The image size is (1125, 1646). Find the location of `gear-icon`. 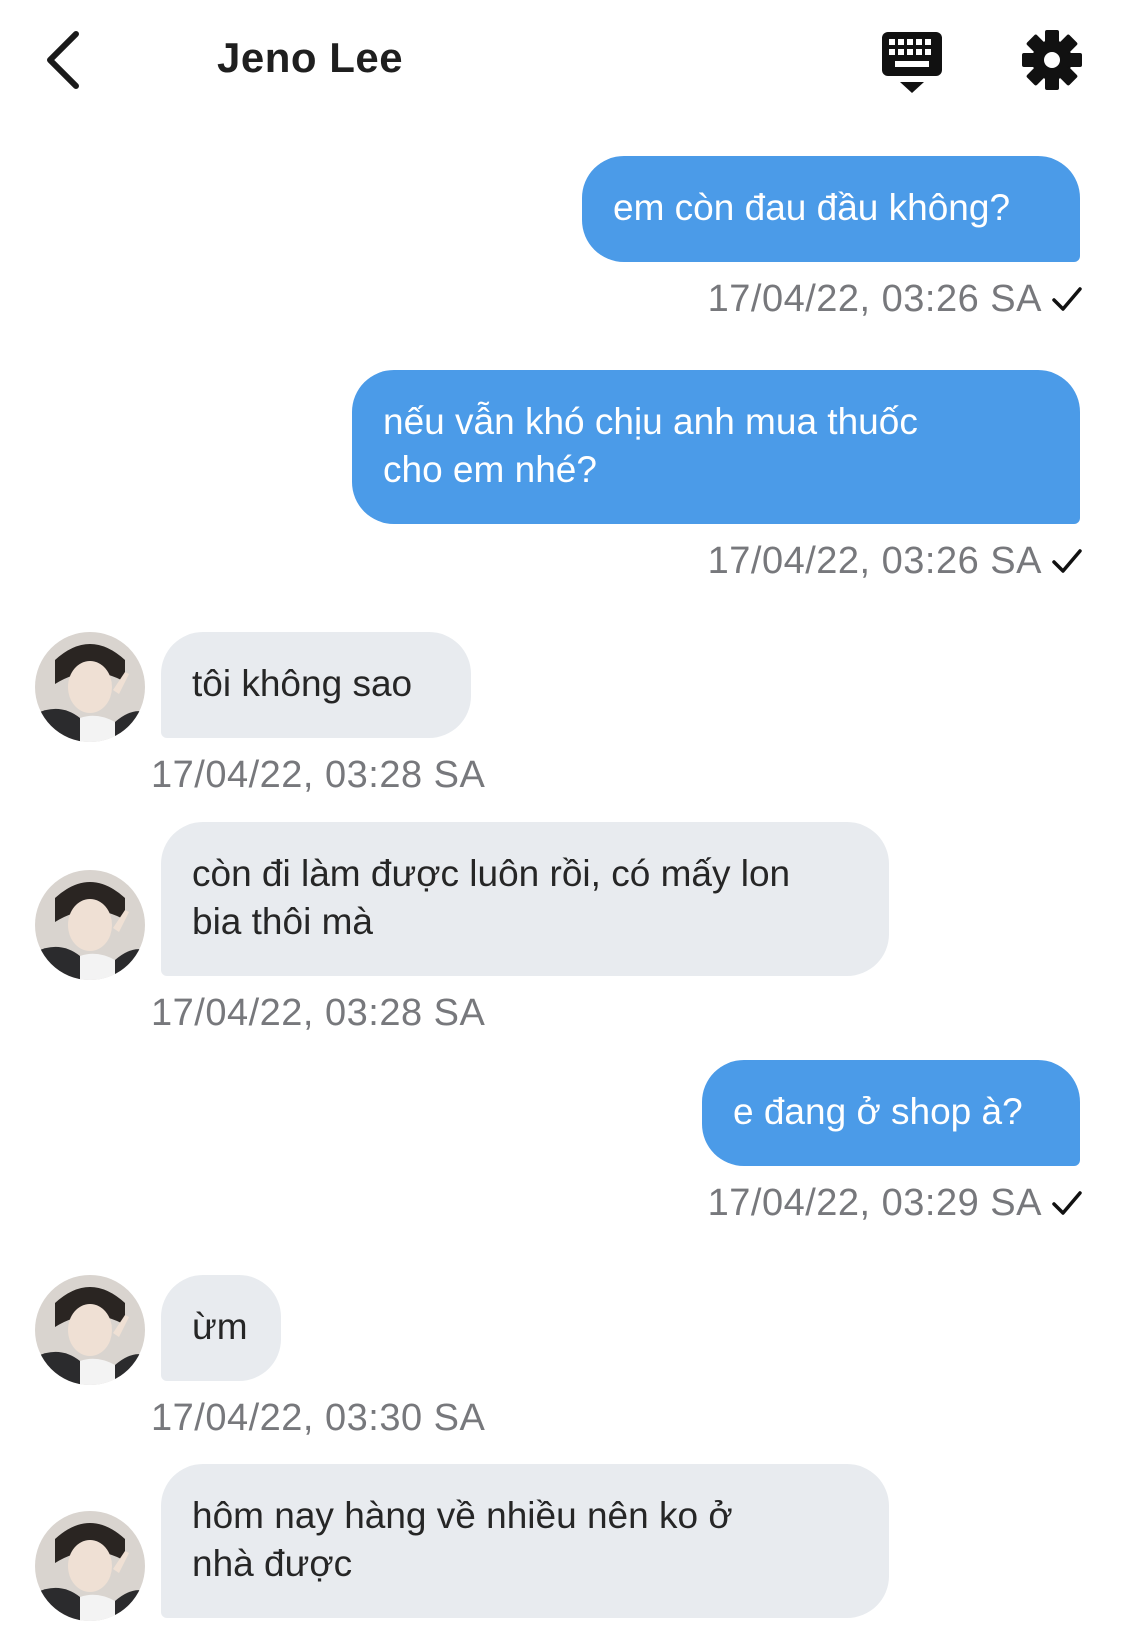

gear-icon is located at coordinates (1052, 60).